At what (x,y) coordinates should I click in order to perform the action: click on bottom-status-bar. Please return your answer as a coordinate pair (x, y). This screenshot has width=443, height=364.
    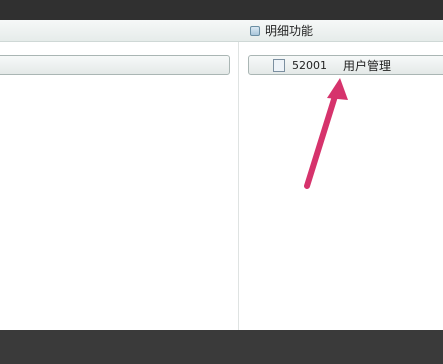
    Looking at the image, I should click on (221, 347).